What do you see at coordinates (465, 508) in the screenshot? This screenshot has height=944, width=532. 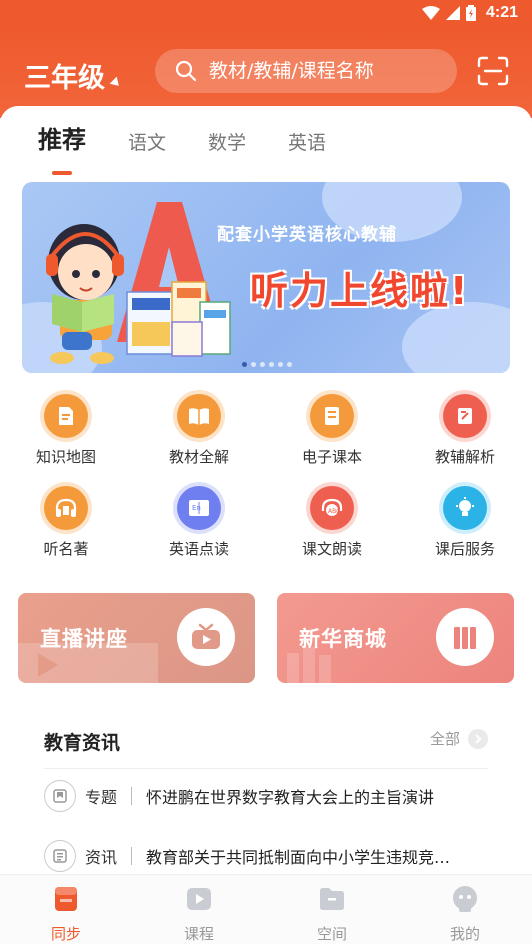 I see `after-school-service-icon` at bounding box center [465, 508].